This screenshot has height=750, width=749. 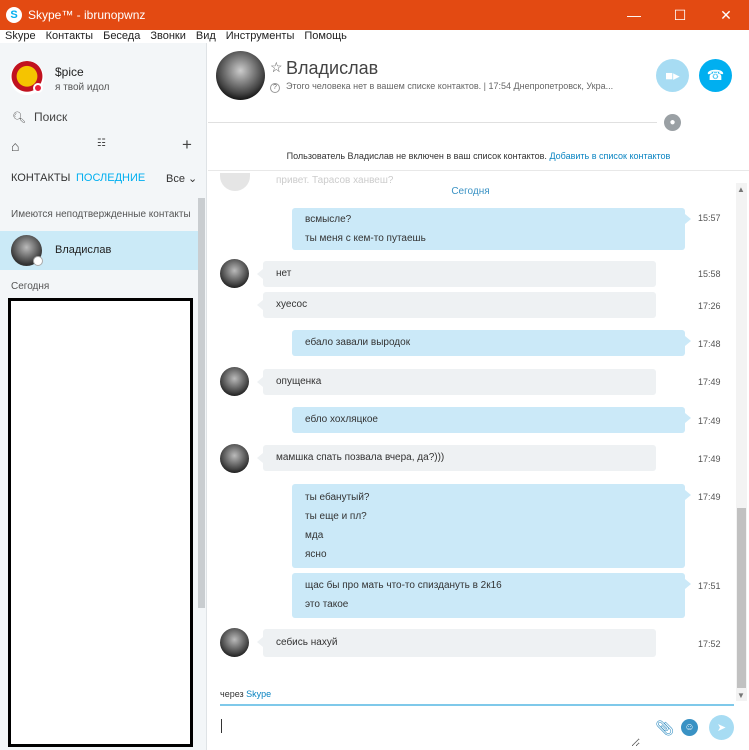 What do you see at coordinates (470, 191) in the screenshot?
I see `day-separator: Сегодня` at bounding box center [470, 191].